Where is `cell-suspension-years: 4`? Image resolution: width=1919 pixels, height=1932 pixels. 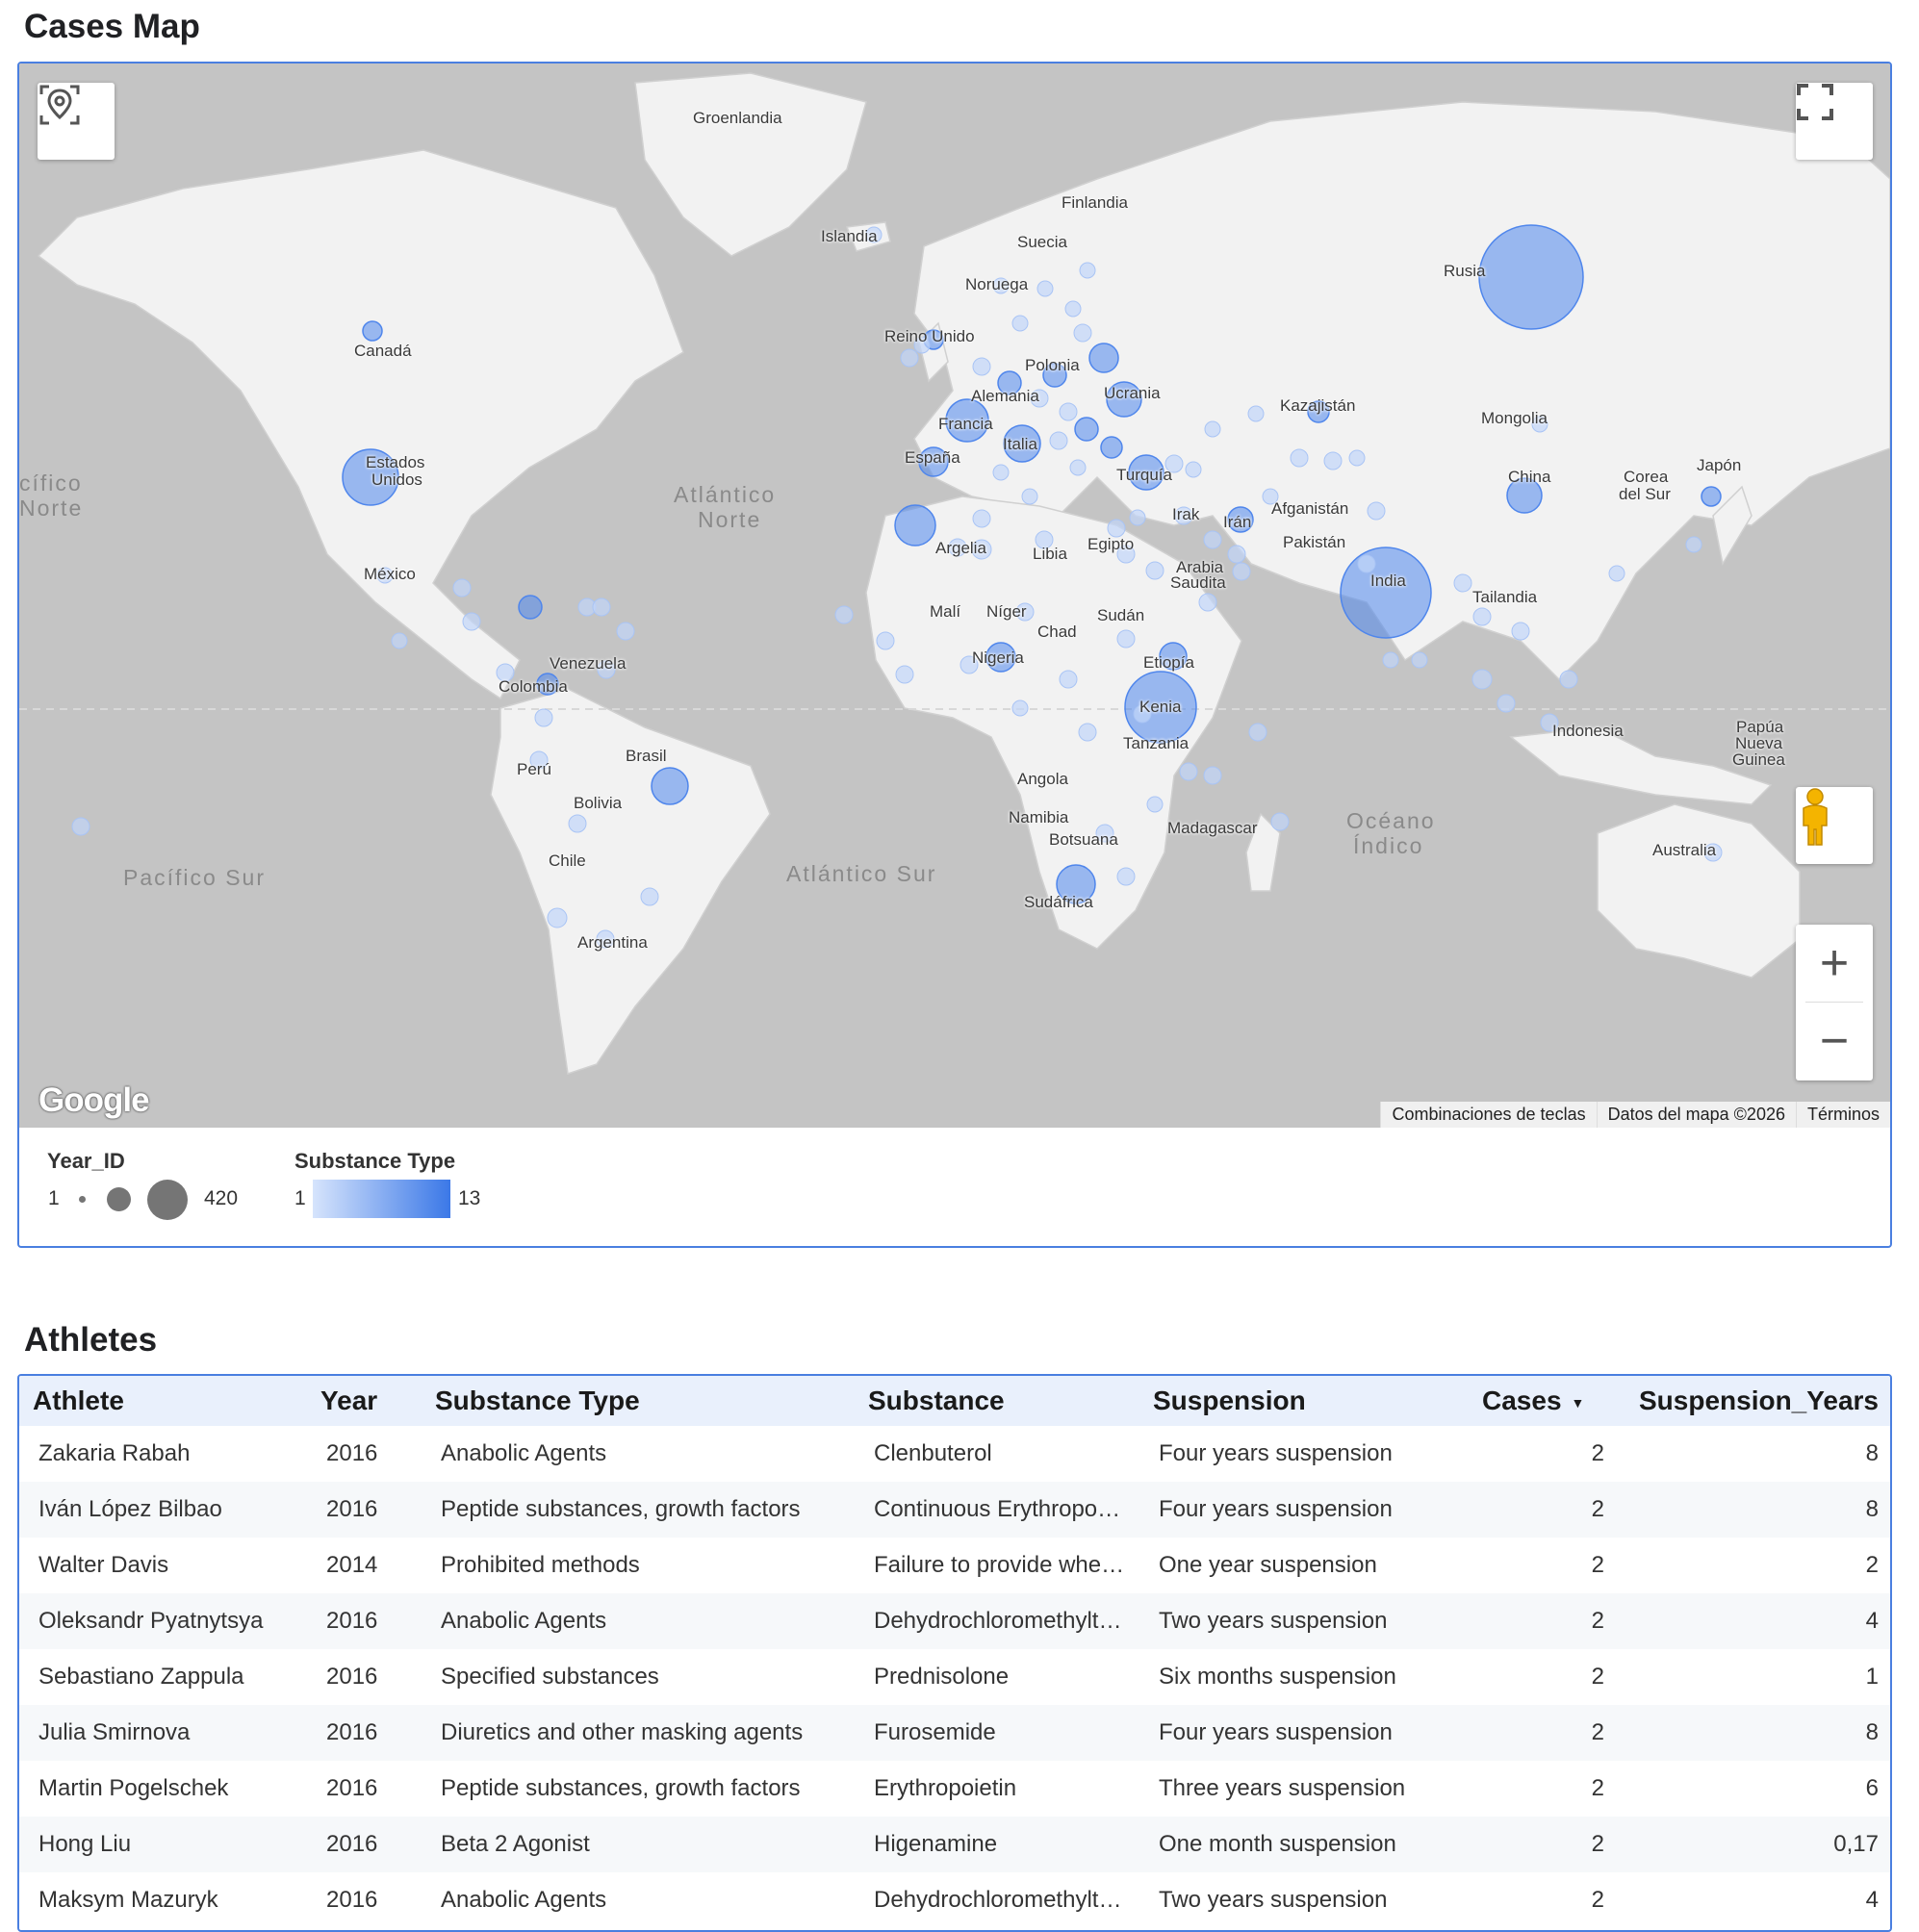
cell-suspension-years: 4 is located at coordinates (1872, 1900).